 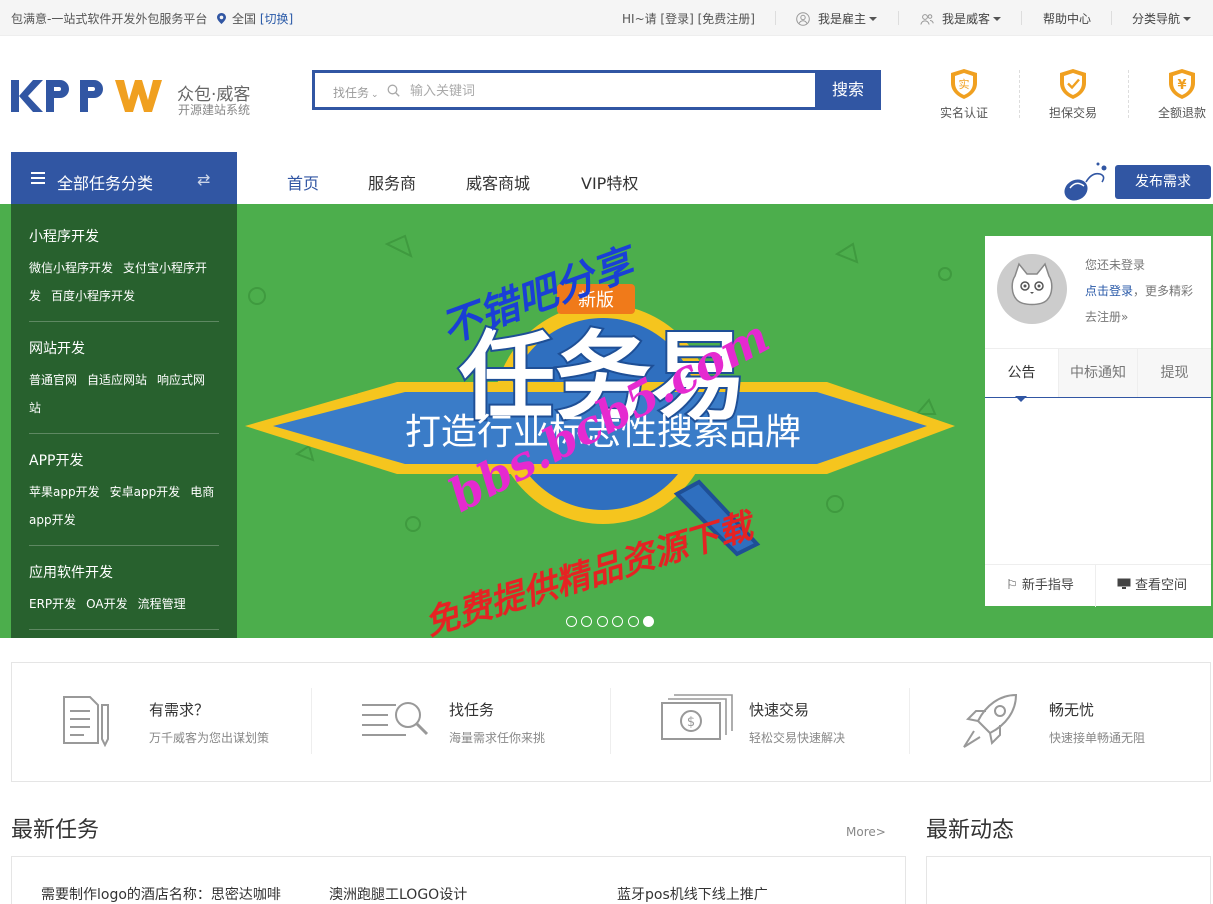 I want to click on guide-link: ⚐ 新手指导, so click(x=1040, y=586).